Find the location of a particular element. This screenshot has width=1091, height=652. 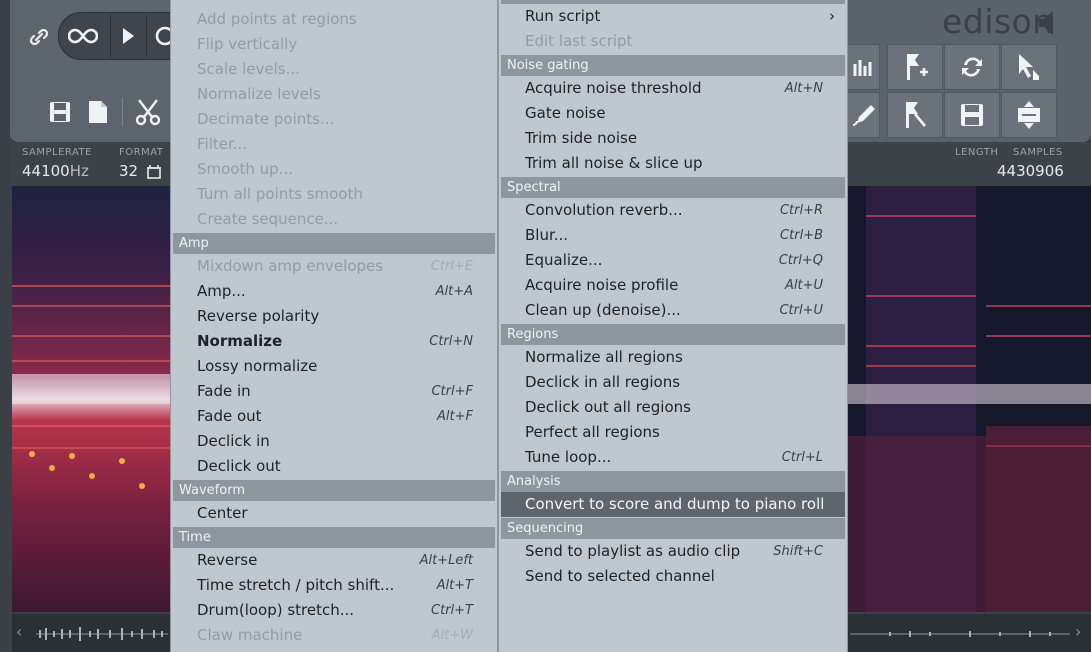

menu-item-normalize: Normalize Ctrl+N is located at coordinates (334, 341).